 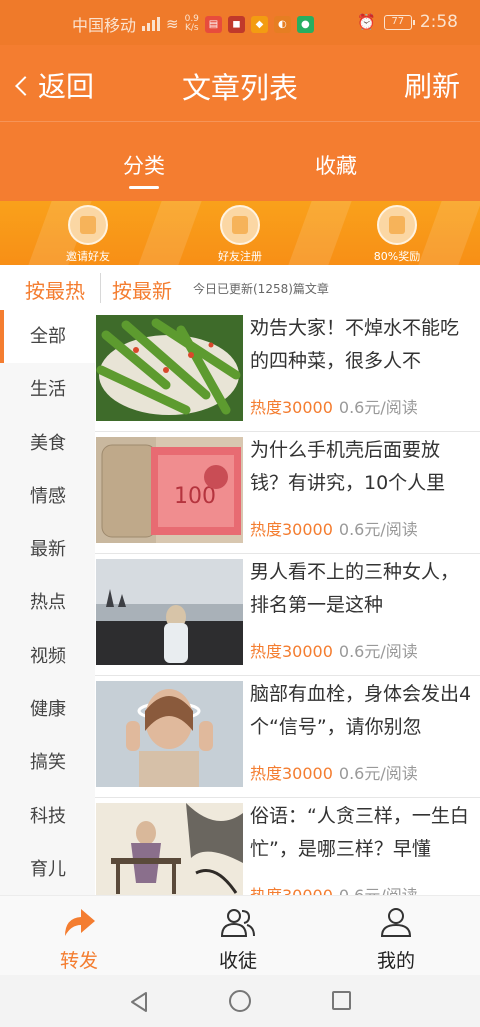 What do you see at coordinates (47, 443) in the screenshot?
I see `category-item-food: 美食` at bounding box center [47, 443].